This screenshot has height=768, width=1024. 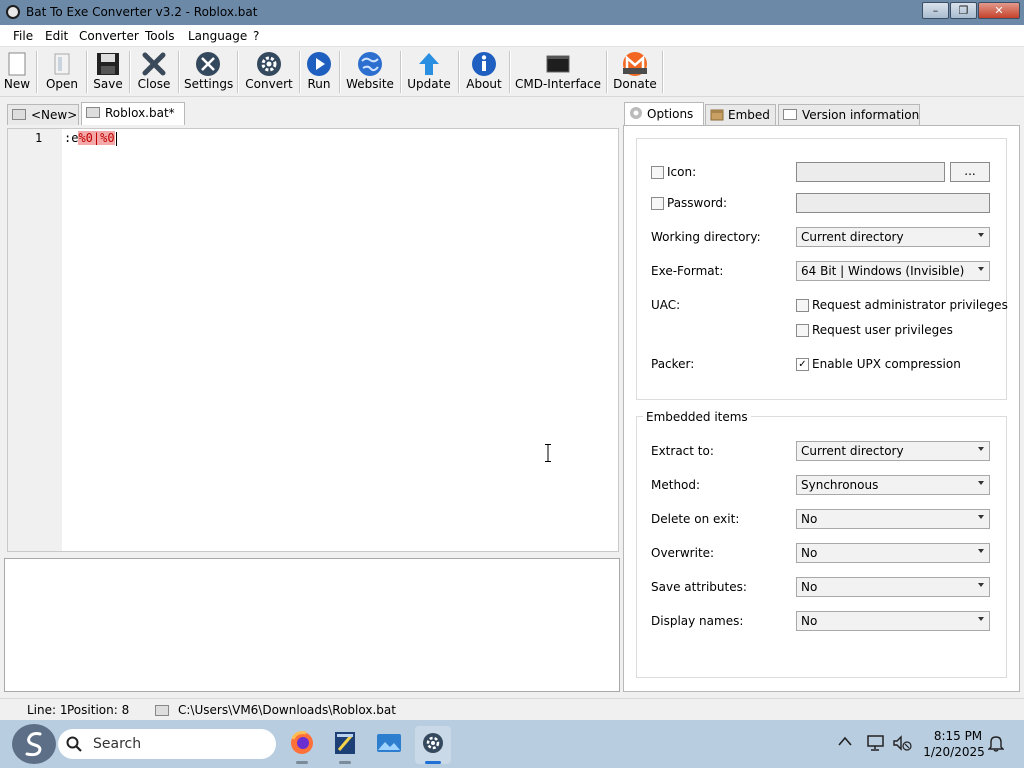 I want to click on display-names-label: Display names:, so click(x=697, y=621).